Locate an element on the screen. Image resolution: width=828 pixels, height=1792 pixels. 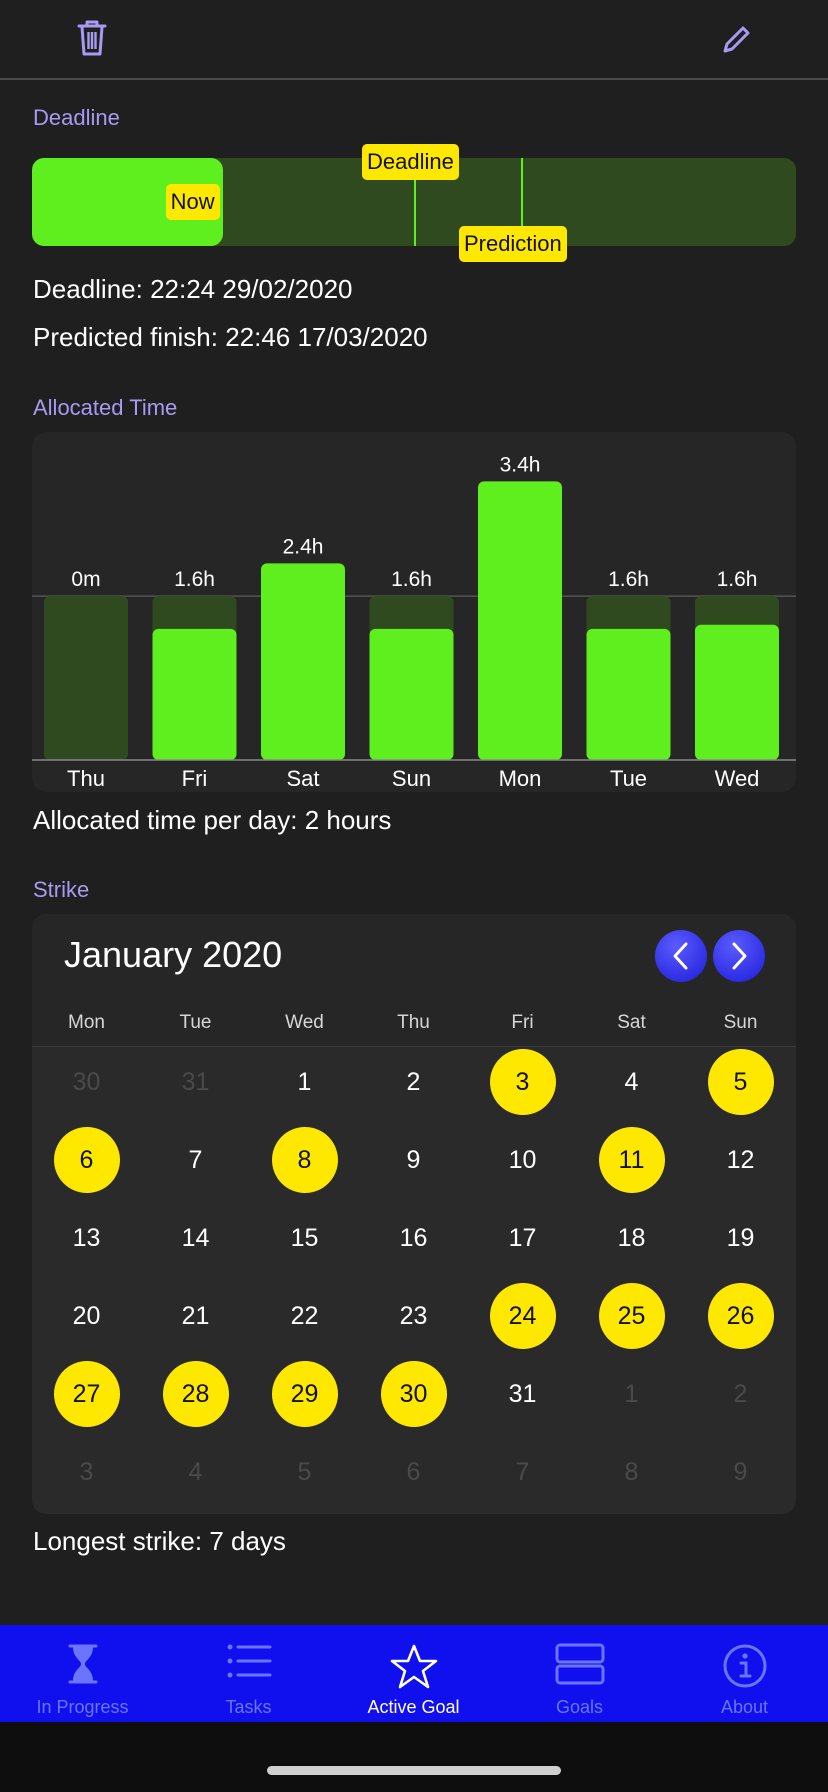
calendar-day: 30 is located at coordinates (87, 1082).